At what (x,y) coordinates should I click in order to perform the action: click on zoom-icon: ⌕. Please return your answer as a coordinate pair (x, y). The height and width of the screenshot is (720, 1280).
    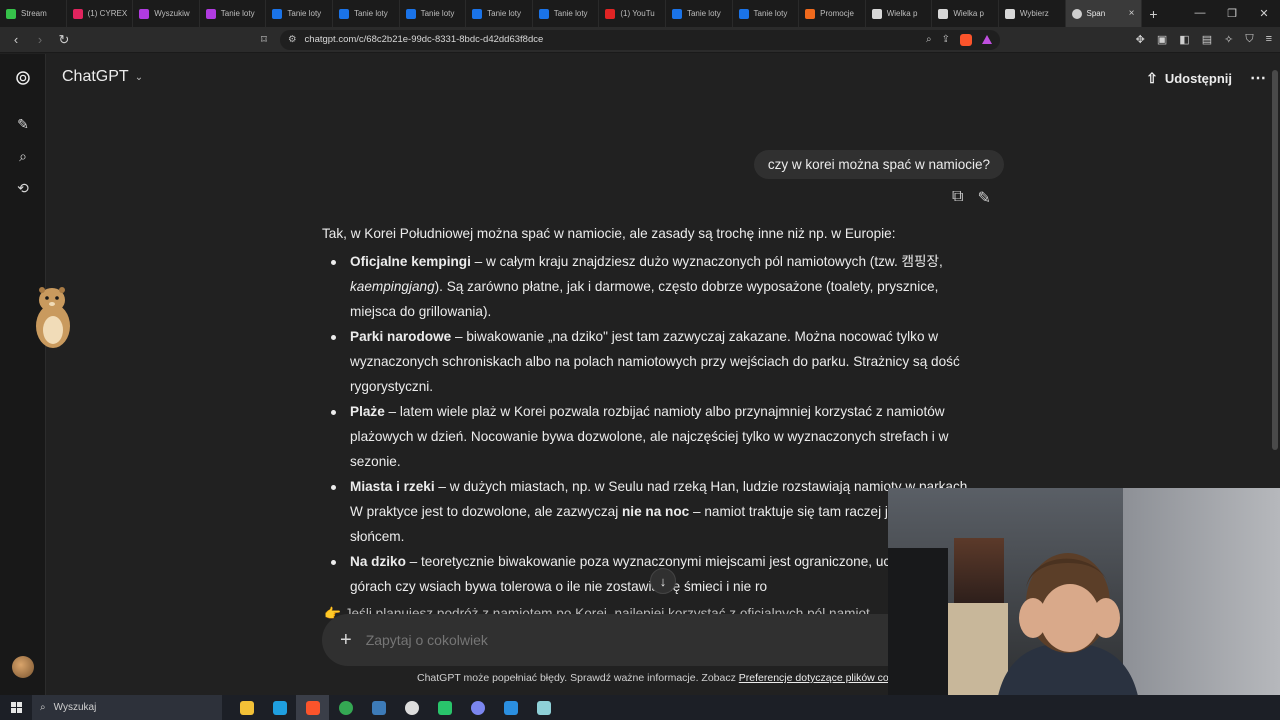
    Looking at the image, I should click on (929, 39).